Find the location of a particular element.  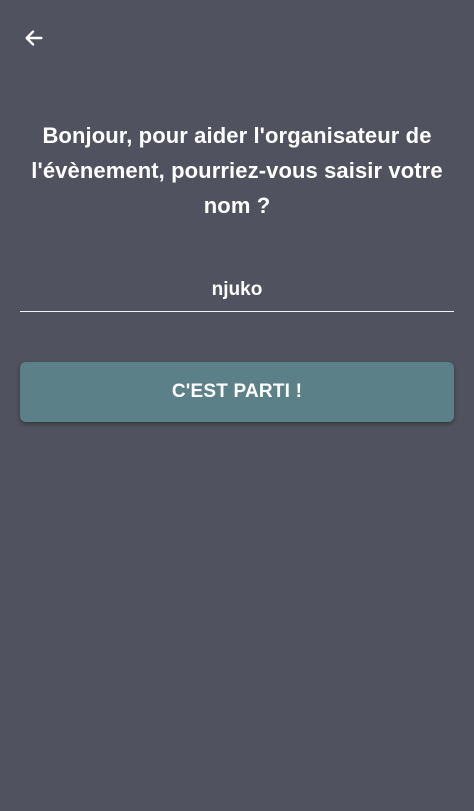

submit-button: C'EST PARTI ! is located at coordinates (237, 392).